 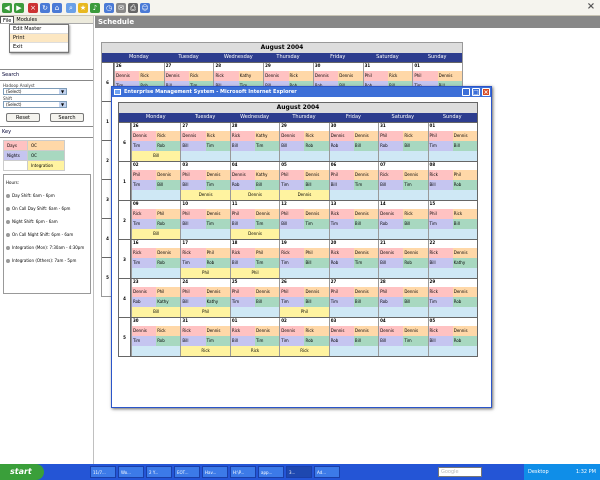 What do you see at coordinates (254, 175) in the screenshot?
I see `day-cell: DennisKathy` at bounding box center [254, 175].